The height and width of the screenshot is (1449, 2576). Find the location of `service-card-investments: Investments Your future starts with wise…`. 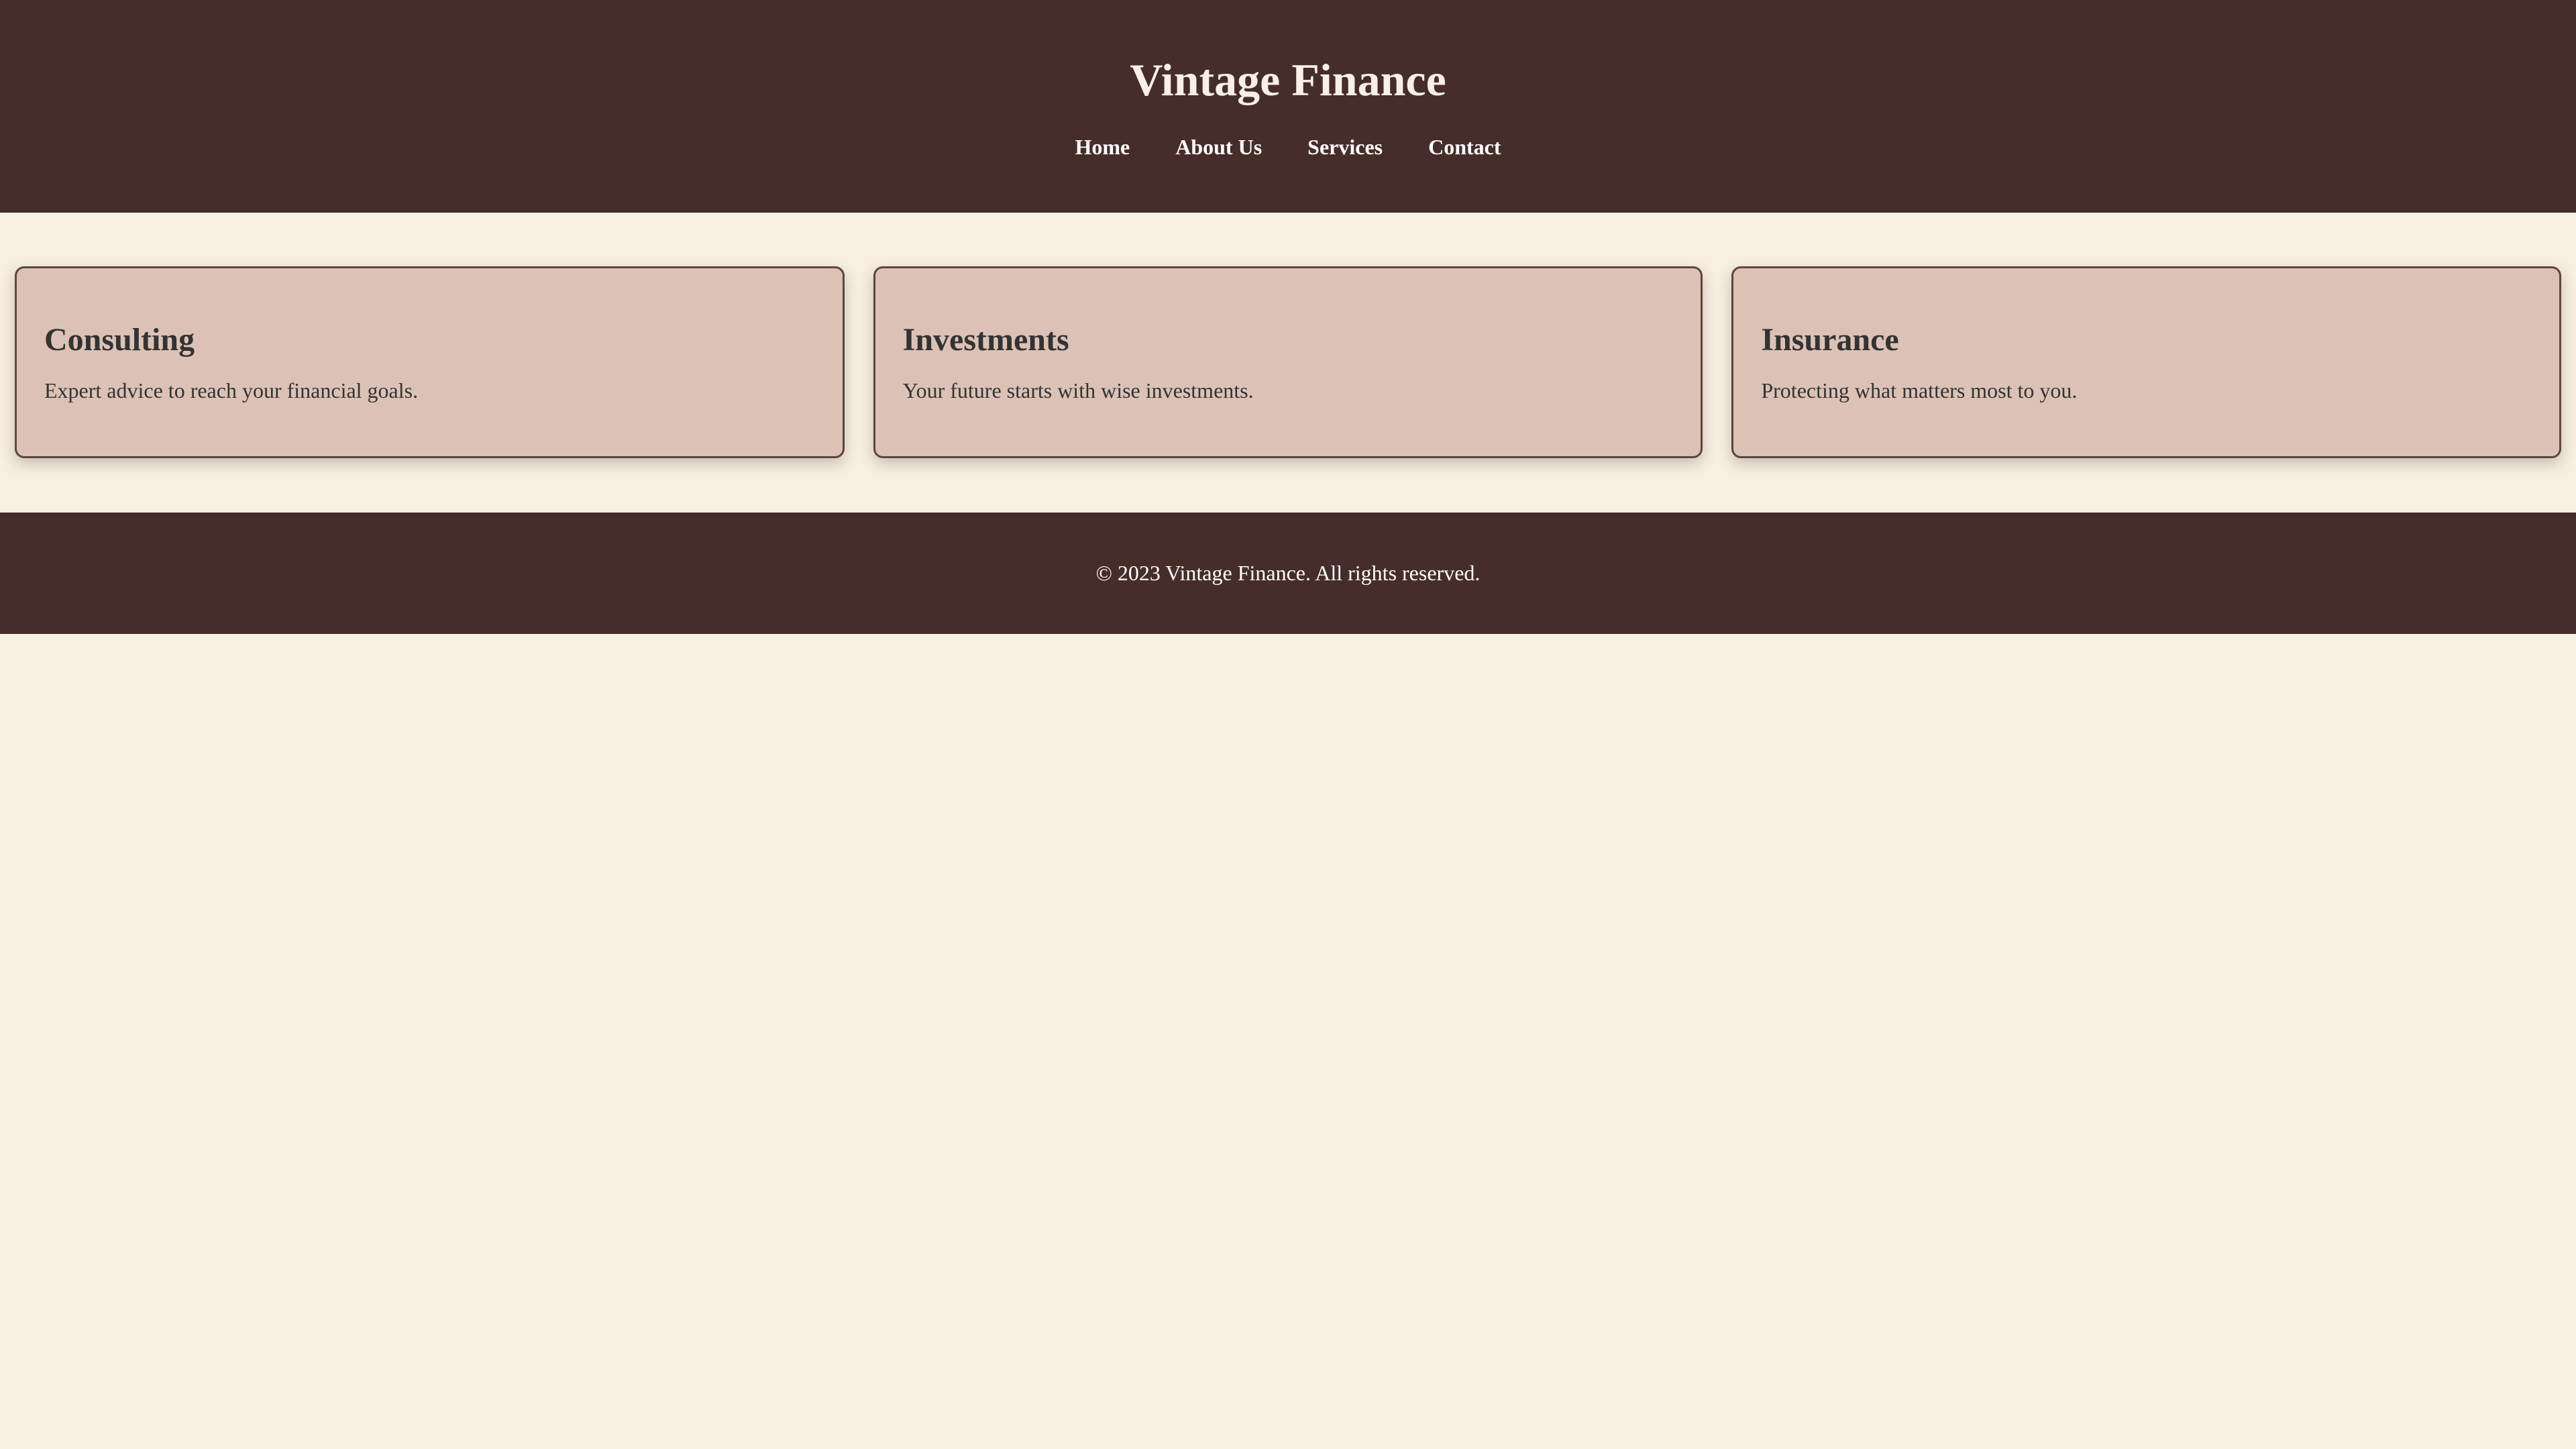

service-card-investments: Investments Your future starts with wise… is located at coordinates (1288, 362).